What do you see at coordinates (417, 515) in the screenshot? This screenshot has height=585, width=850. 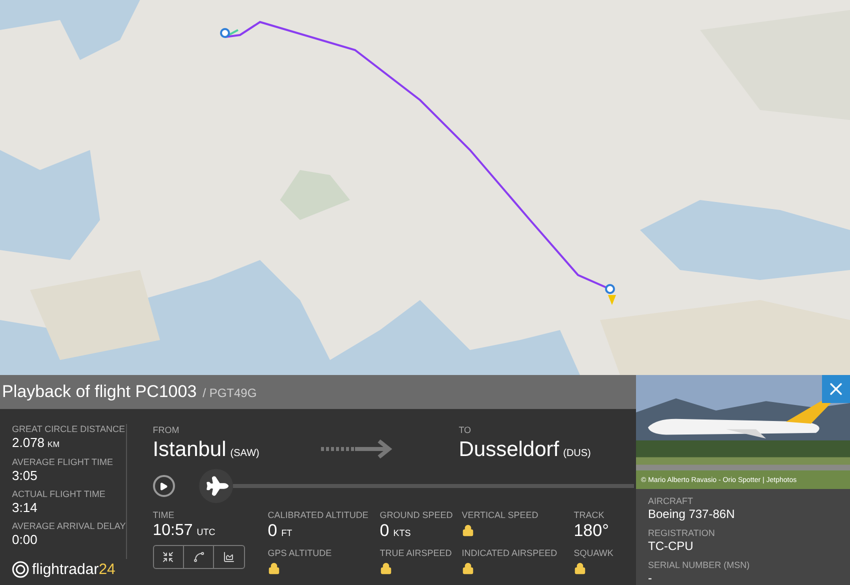 I see `metric-label: GROUND SPEED` at bounding box center [417, 515].